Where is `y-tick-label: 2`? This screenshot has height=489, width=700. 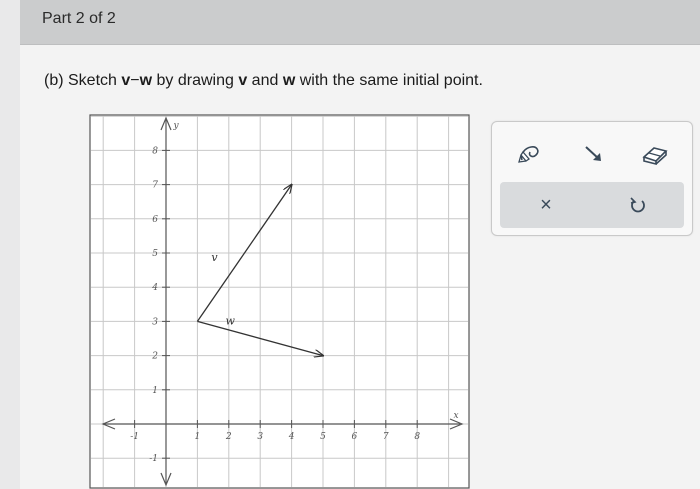 y-tick-label: 2 is located at coordinates (154, 357).